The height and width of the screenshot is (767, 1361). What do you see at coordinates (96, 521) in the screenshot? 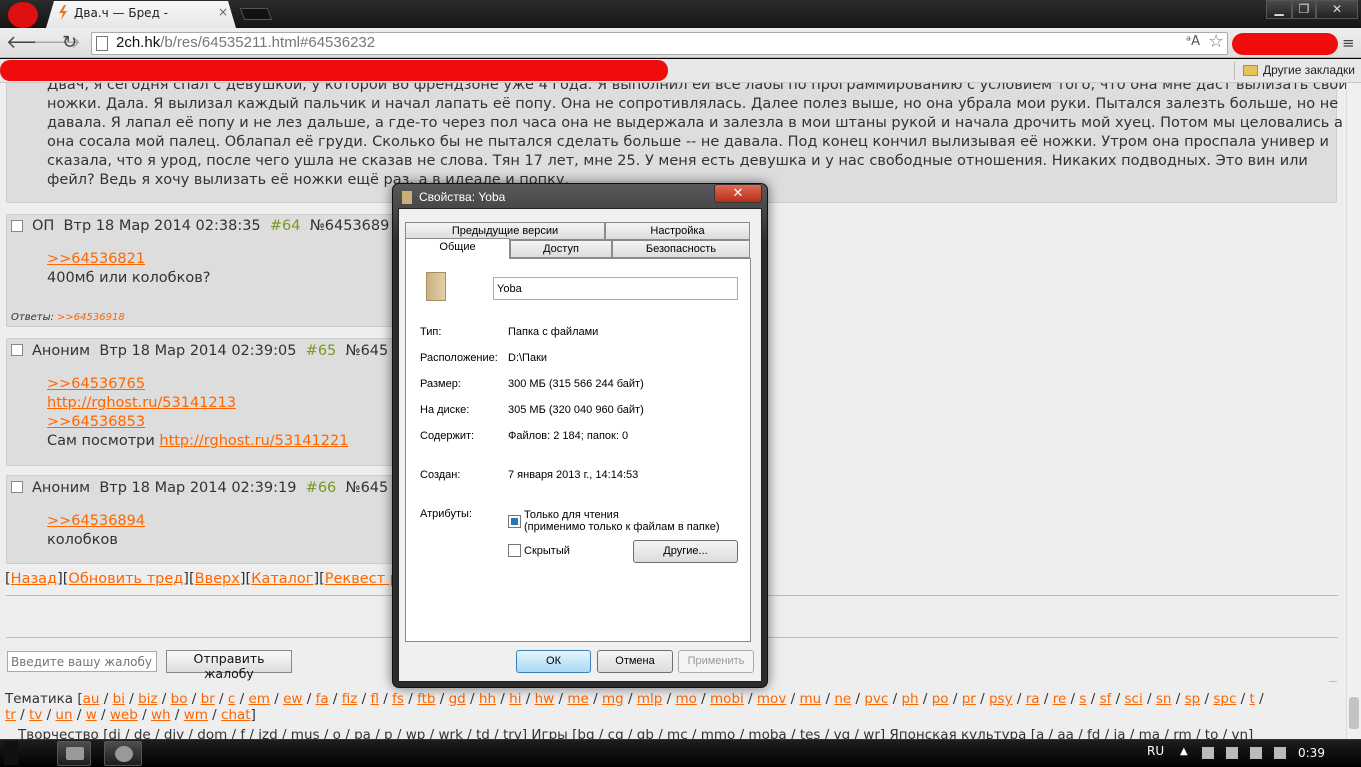
I see `reply-link: >>64536894` at bounding box center [96, 521].